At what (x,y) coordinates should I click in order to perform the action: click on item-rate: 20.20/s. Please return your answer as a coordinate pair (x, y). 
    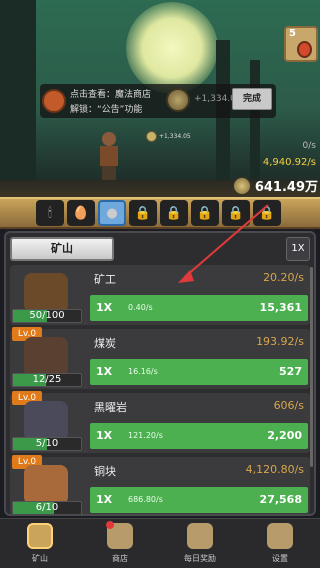
    Looking at the image, I should click on (283, 277).